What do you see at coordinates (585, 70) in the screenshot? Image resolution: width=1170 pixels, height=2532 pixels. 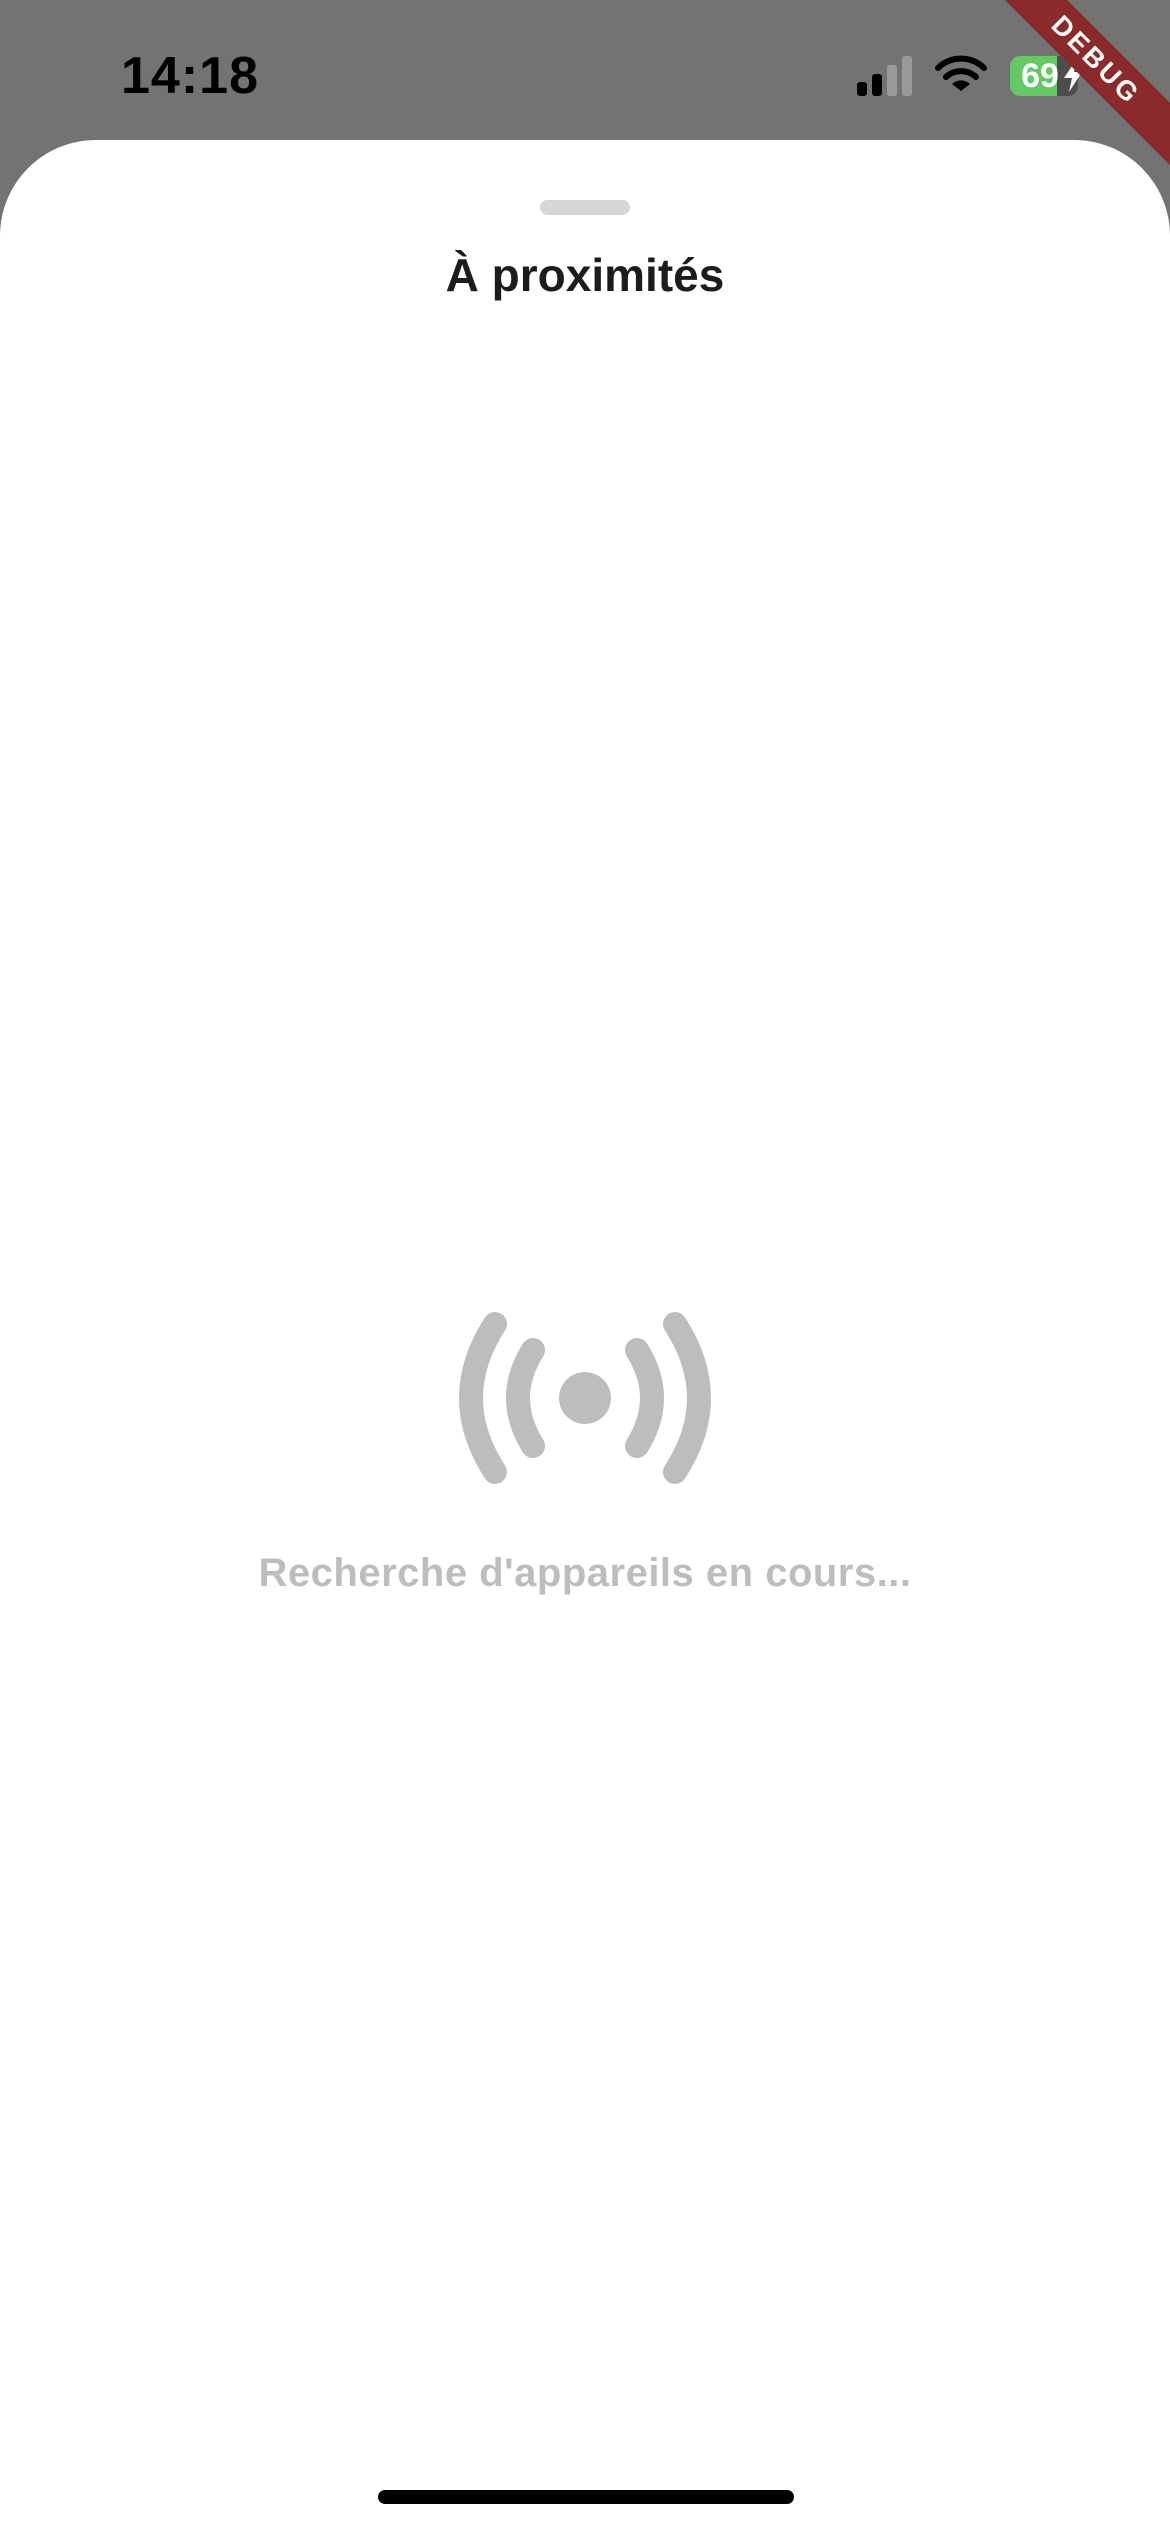 I see `status-bar: 14:18 69` at bounding box center [585, 70].